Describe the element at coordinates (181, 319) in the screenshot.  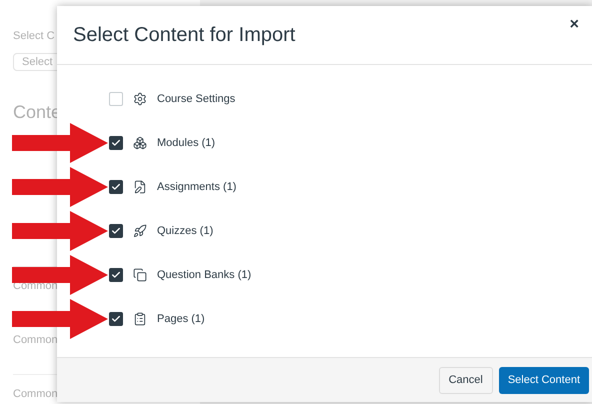
I see `item-label: Pages (1)` at that location.